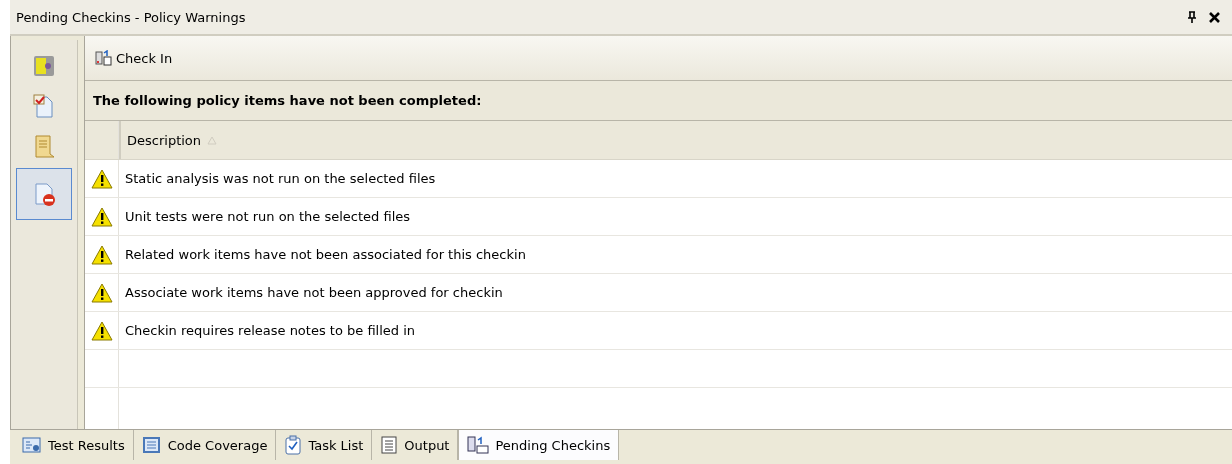  I want to click on safe-icon, so click(44, 66).